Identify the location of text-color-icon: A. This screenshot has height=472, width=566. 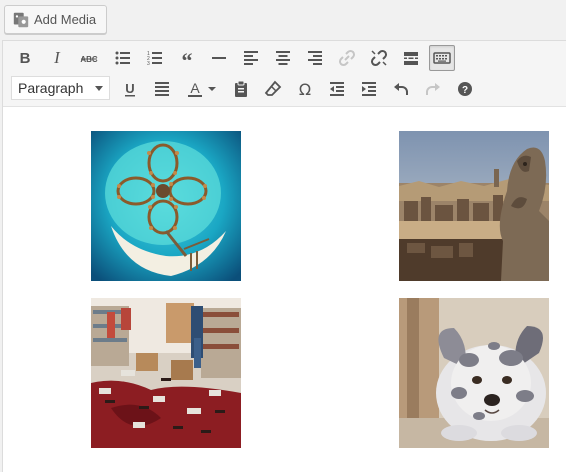
(195, 88).